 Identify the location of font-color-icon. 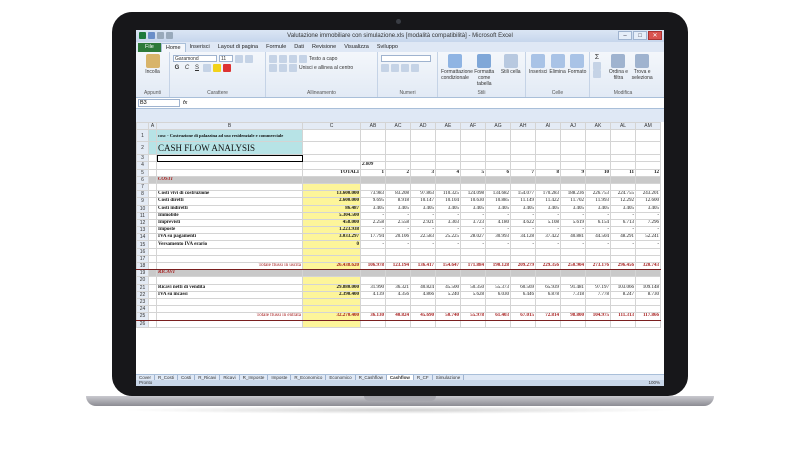
(227, 67).